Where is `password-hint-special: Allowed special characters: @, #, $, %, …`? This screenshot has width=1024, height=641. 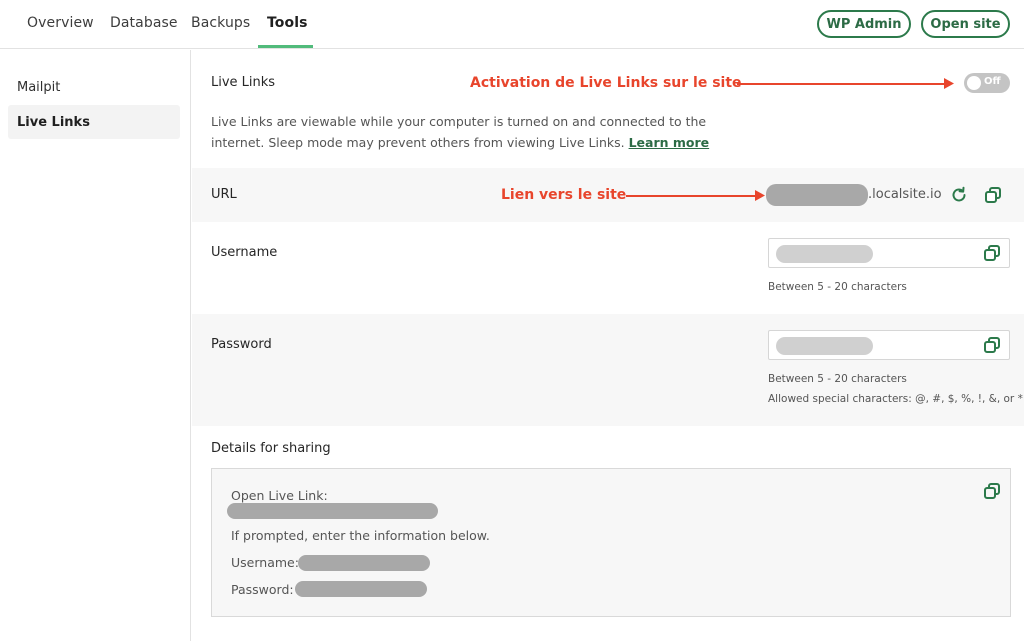 password-hint-special: Allowed special characters: @, #, $, %, … is located at coordinates (895, 399).